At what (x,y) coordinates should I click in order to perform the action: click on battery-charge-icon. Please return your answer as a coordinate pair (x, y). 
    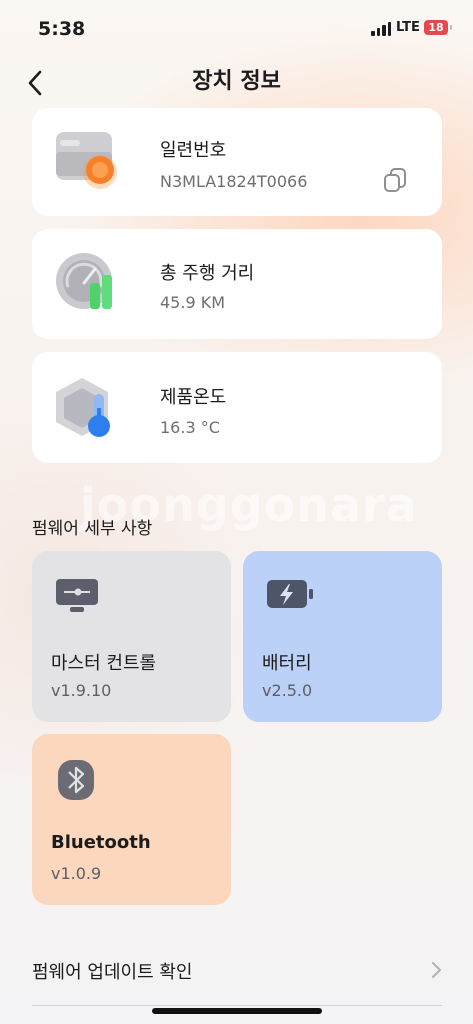
    Looking at the image, I should click on (290, 596).